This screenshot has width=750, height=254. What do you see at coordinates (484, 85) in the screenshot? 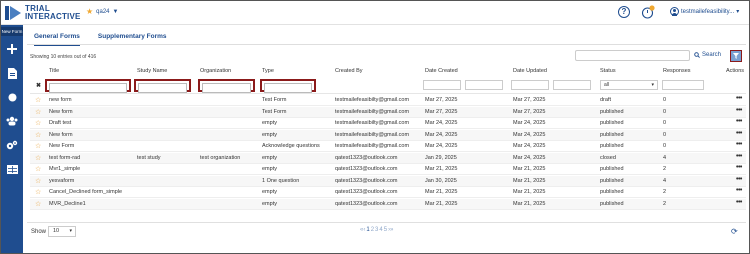
I see `date-created-to-input` at bounding box center [484, 85].